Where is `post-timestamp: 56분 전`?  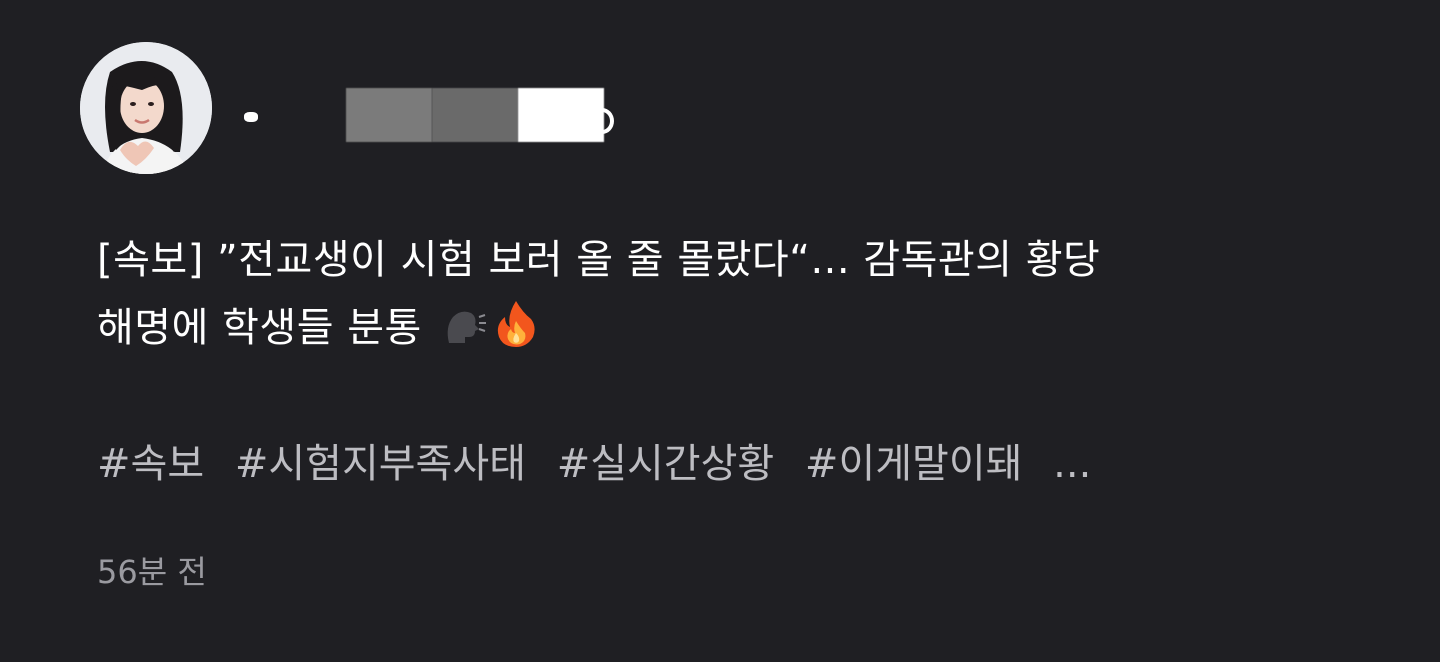 post-timestamp: 56분 전 is located at coordinates (152, 572).